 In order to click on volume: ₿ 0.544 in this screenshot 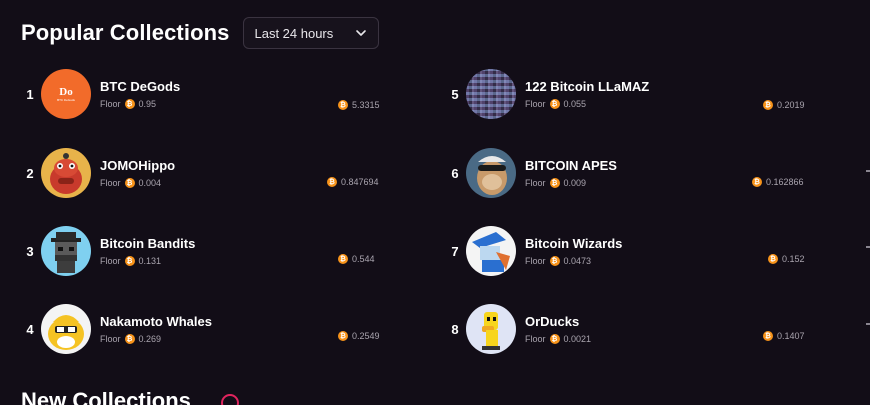, I will do `click(356, 259)`.